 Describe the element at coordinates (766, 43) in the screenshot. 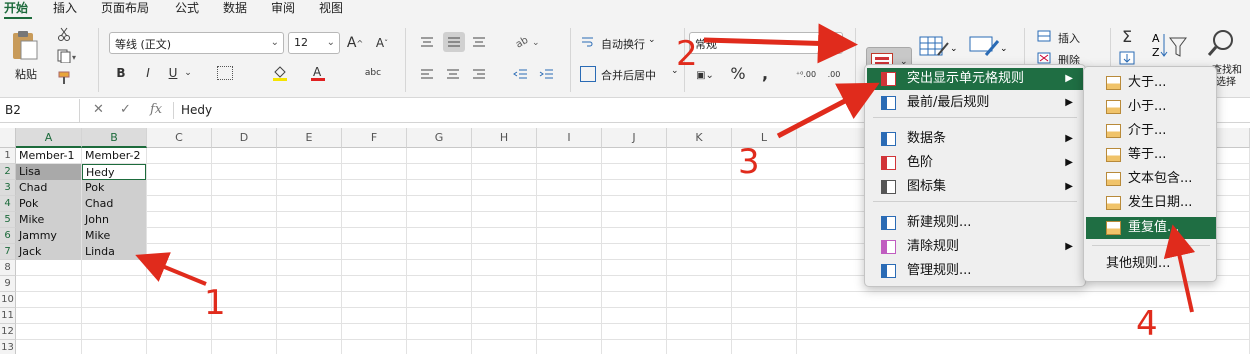

I see `number-format-combo: 常规` at that location.